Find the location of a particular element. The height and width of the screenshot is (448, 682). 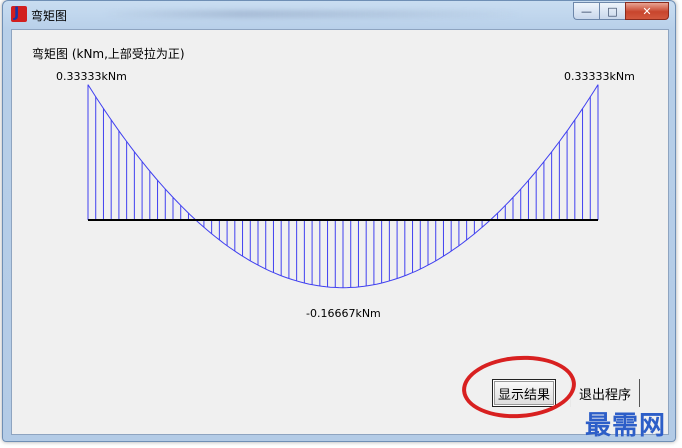

min-moment-label: -0.16667kNm is located at coordinates (343, 313).